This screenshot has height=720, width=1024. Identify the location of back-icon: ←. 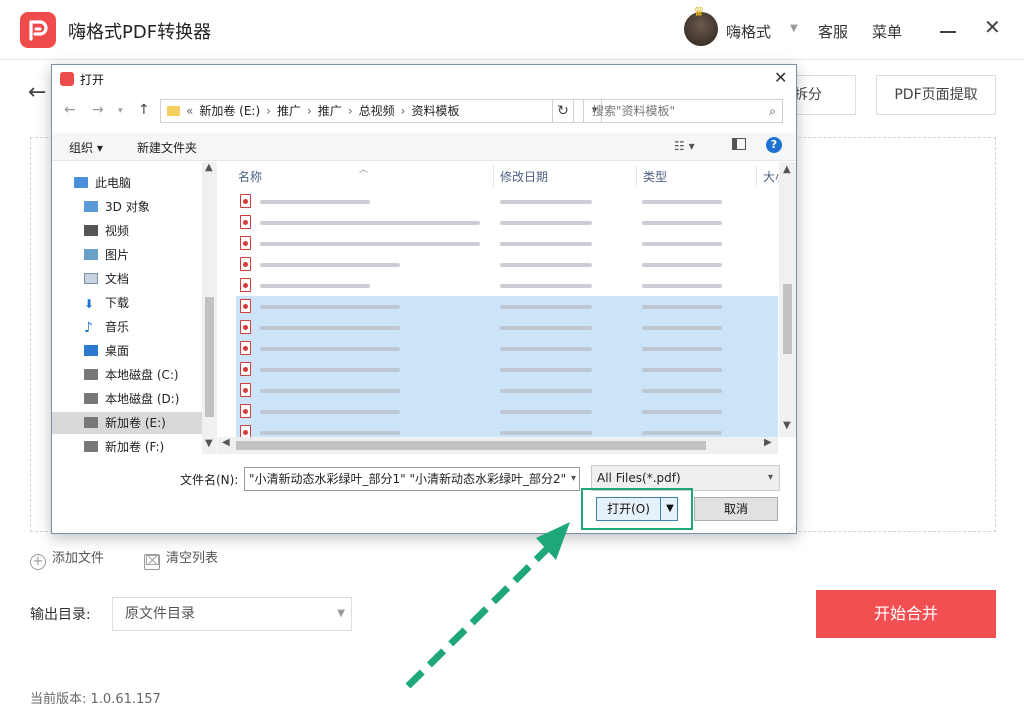
(70, 110).